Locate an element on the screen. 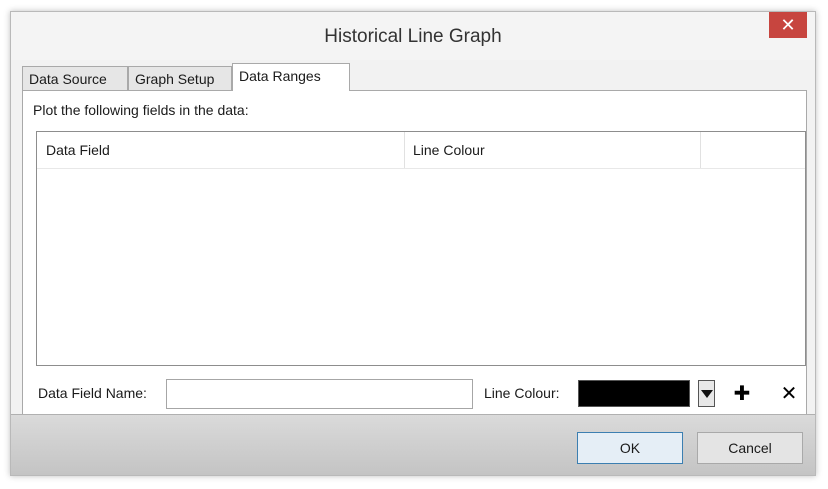 This screenshot has width=828, height=489. close-icon: ✕ is located at coordinates (788, 24).